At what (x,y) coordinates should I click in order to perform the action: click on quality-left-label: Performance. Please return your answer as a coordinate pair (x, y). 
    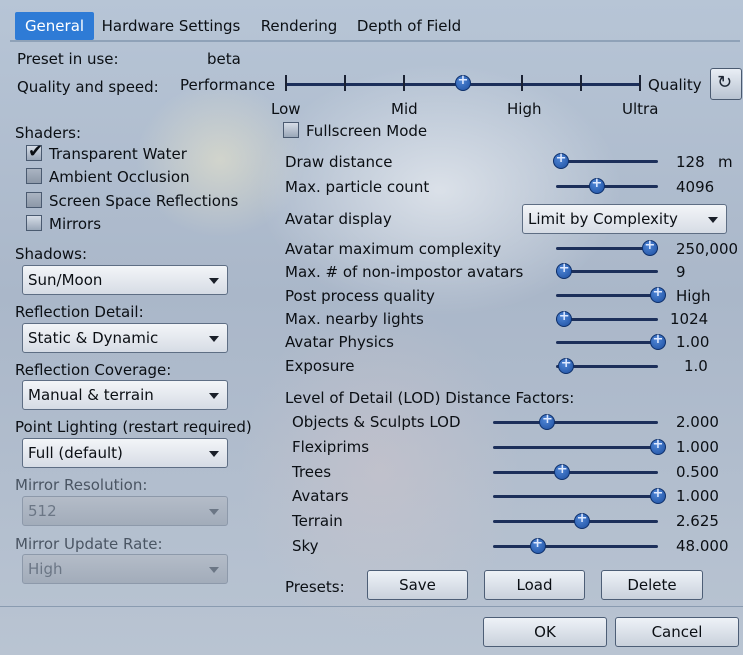
    Looking at the image, I should click on (228, 85).